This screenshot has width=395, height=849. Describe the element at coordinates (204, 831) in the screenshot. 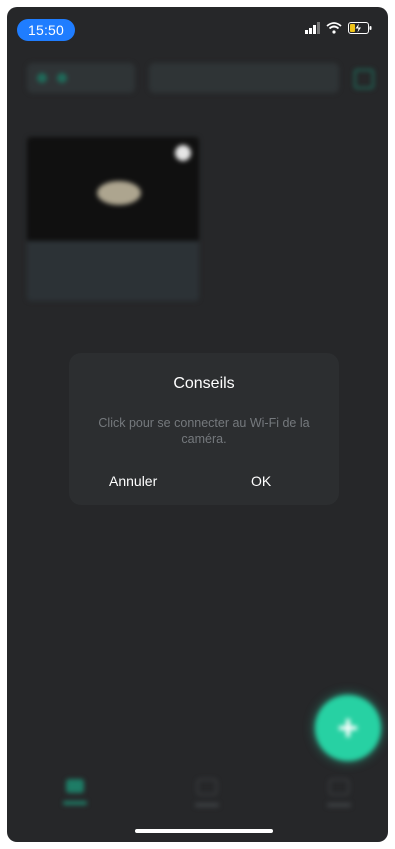

I see `home-indicator` at that location.